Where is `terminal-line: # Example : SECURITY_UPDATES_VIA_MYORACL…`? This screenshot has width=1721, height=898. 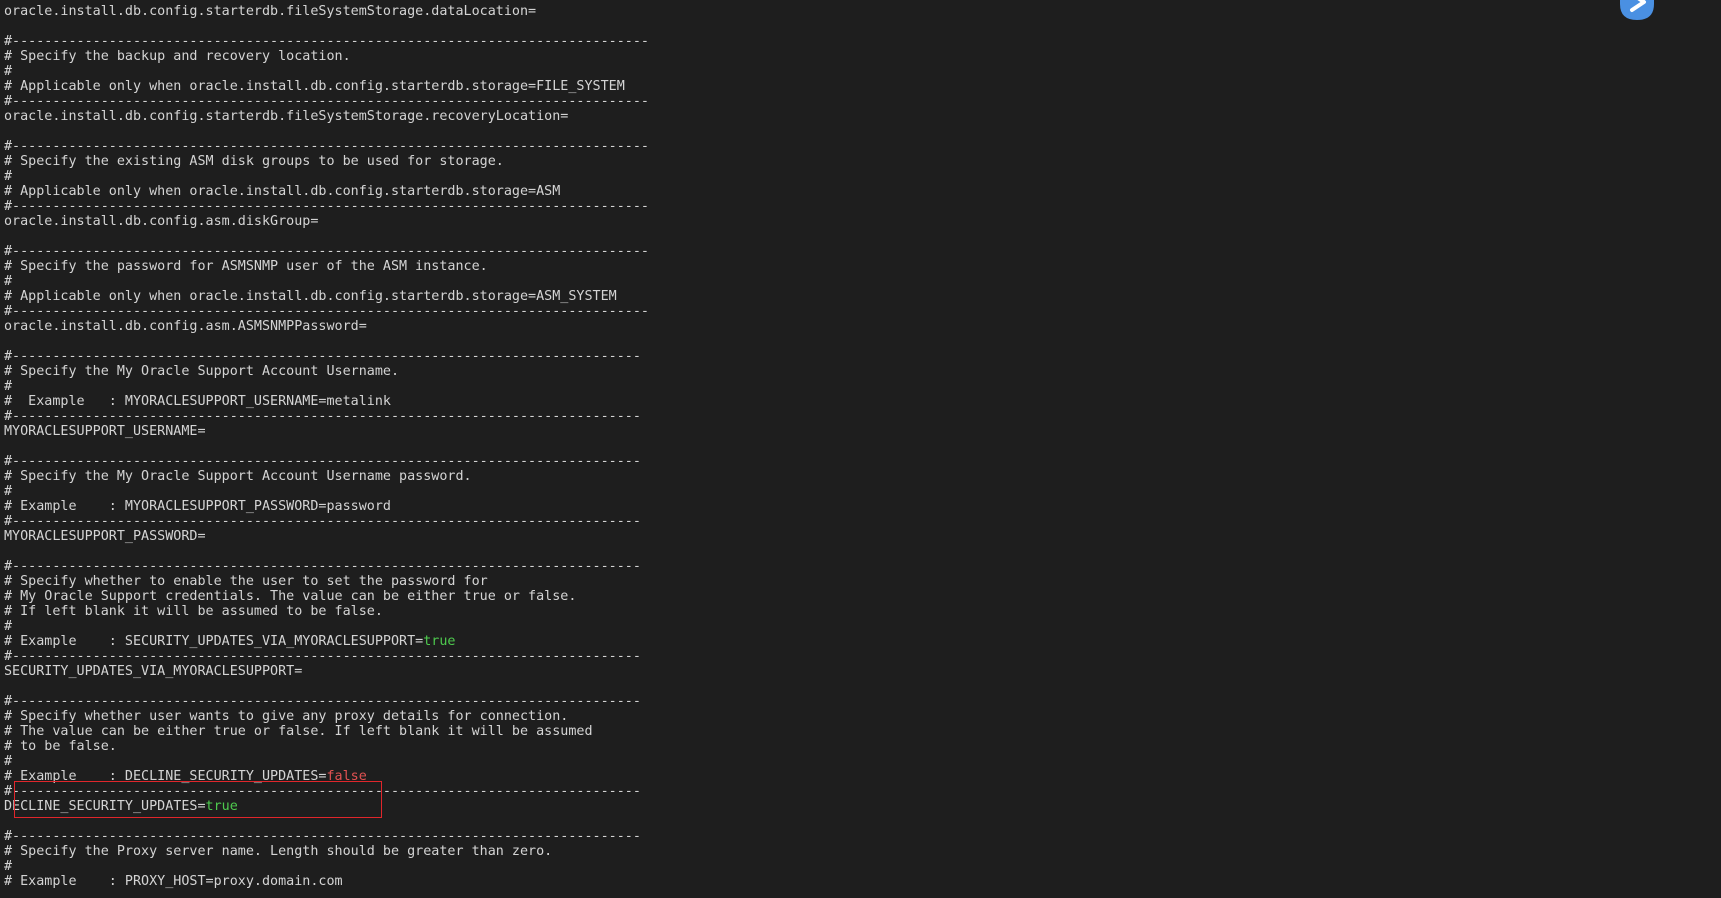
terminal-line: # Example : SECURITY_UPDATES_VIA_MYORACL… is located at coordinates (326, 641).